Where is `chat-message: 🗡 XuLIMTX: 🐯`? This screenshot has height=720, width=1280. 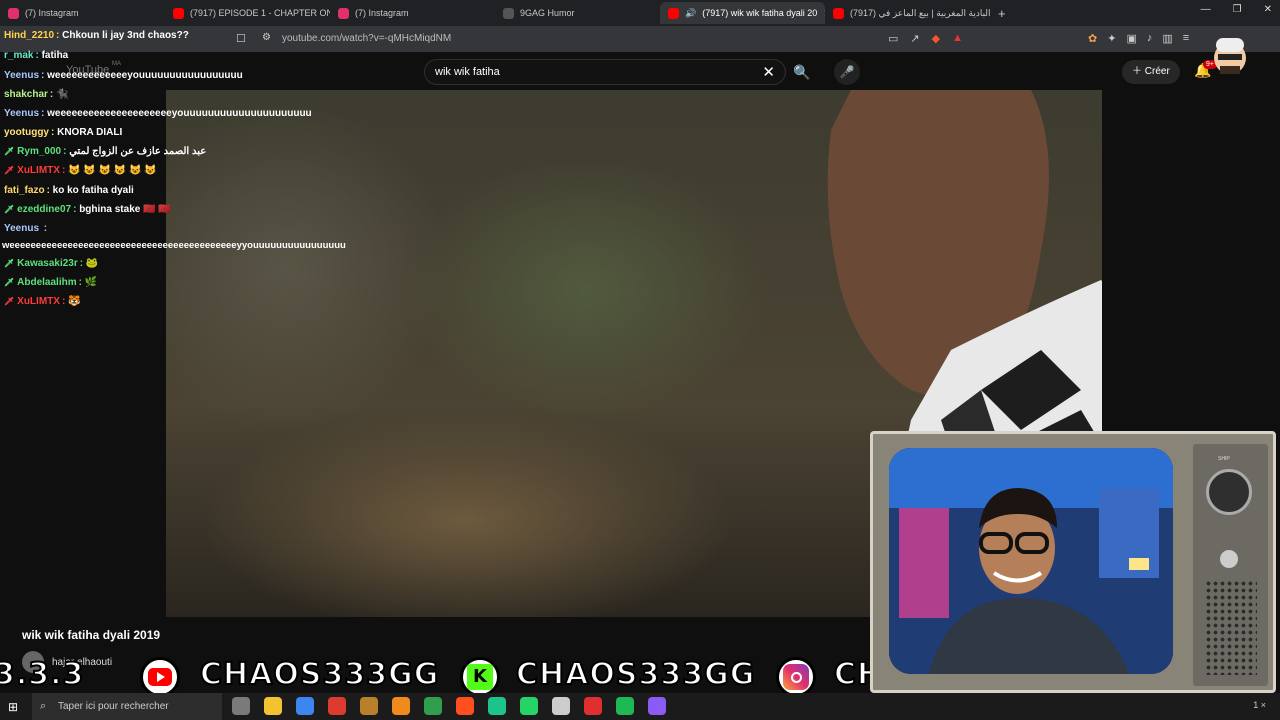 chat-message: 🗡 XuLIMTX: 🐯 is located at coordinates (42, 301).